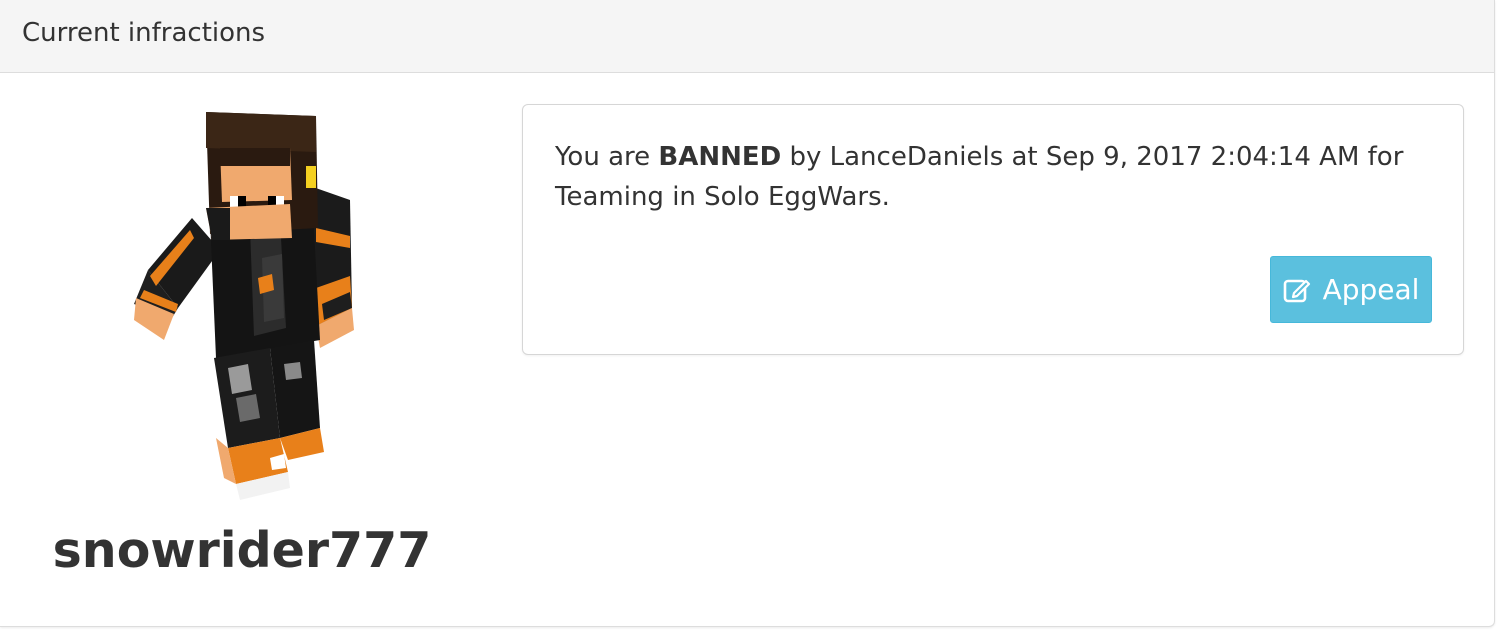 This screenshot has height=632, width=1500. I want to click on appeal-button: Appeal, so click(1351, 289).